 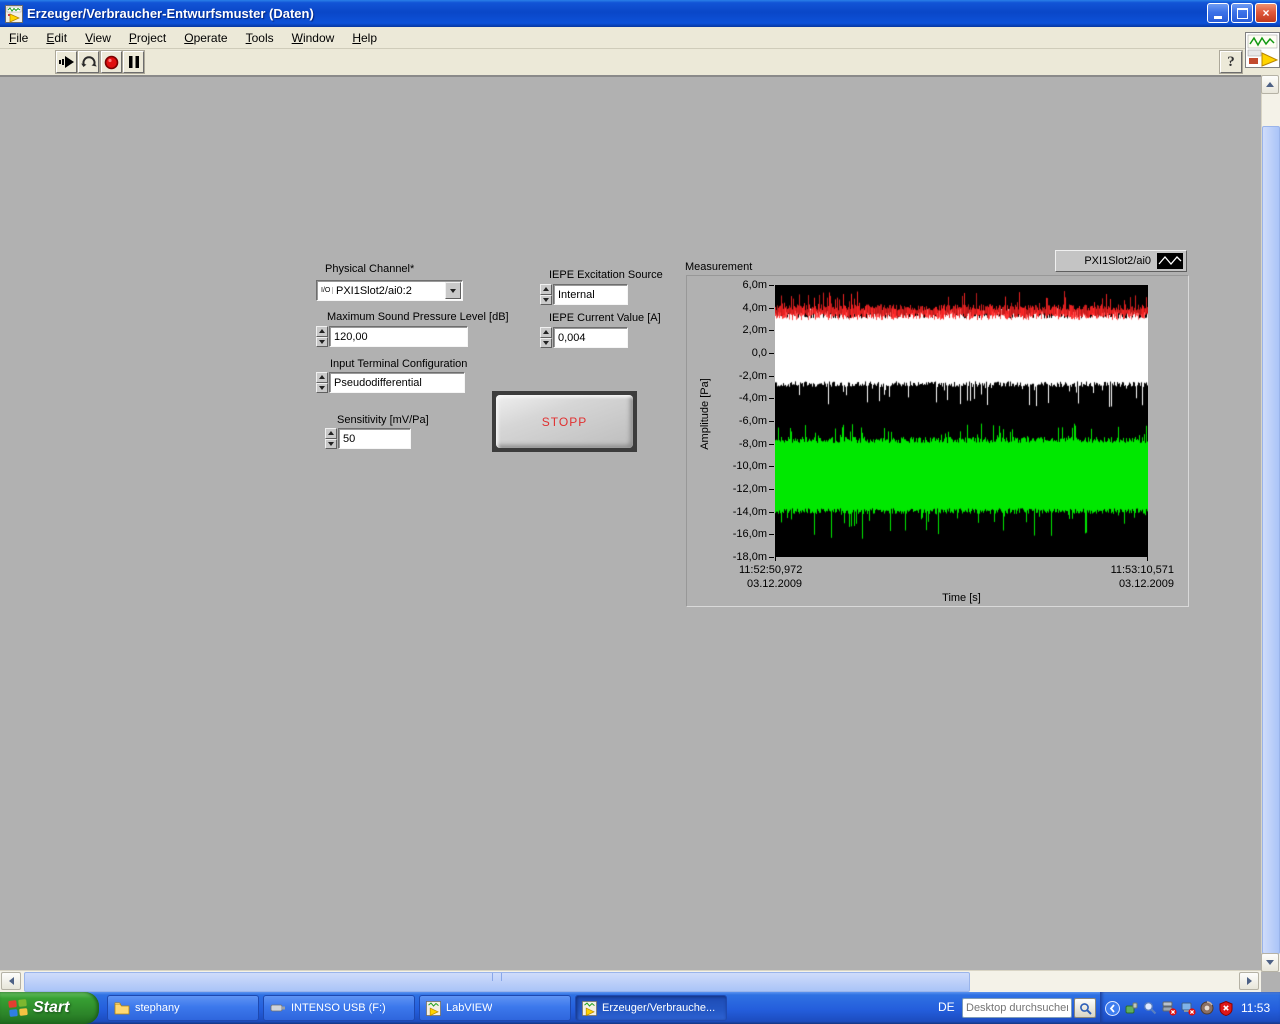 What do you see at coordinates (1262, 50) in the screenshot?
I see `vi-icon` at bounding box center [1262, 50].